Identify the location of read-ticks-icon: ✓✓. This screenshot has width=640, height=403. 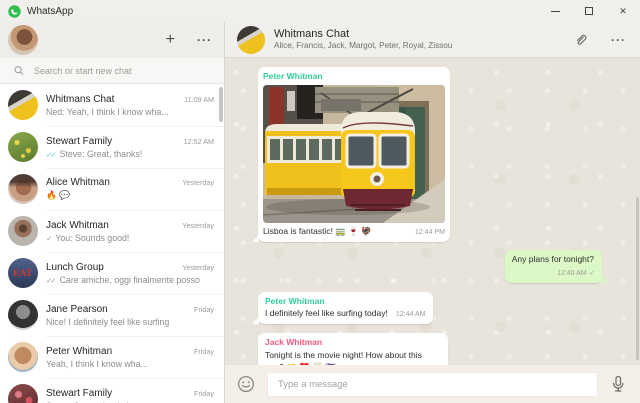
(51, 154).